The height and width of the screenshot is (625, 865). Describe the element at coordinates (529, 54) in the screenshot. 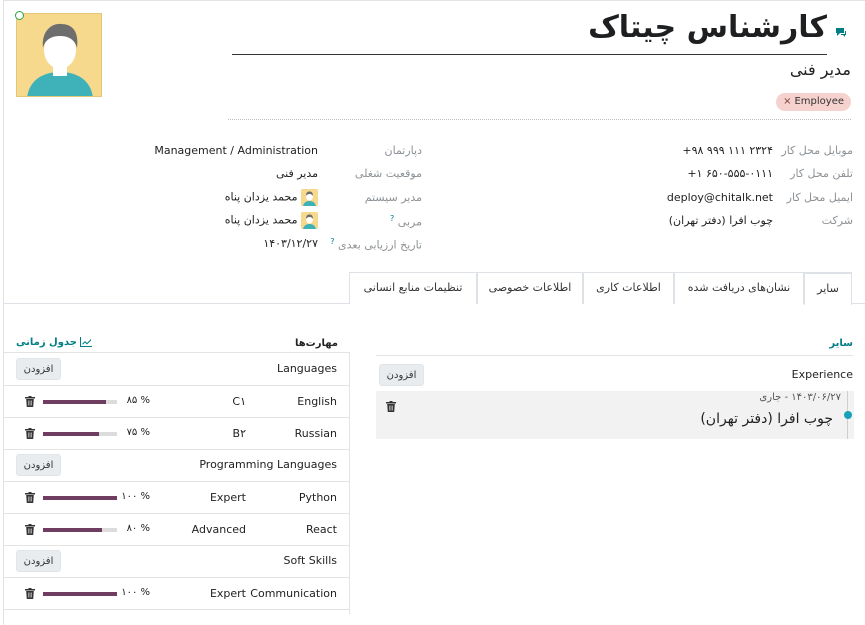

I see `name-underline` at that location.